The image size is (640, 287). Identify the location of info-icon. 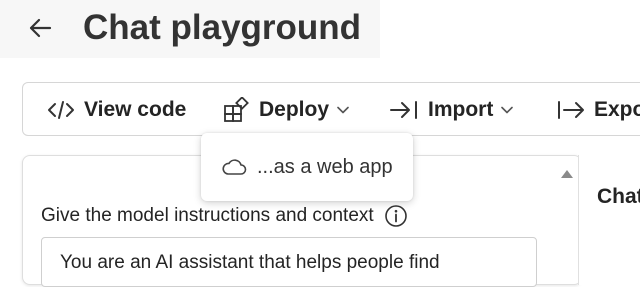
(396, 216).